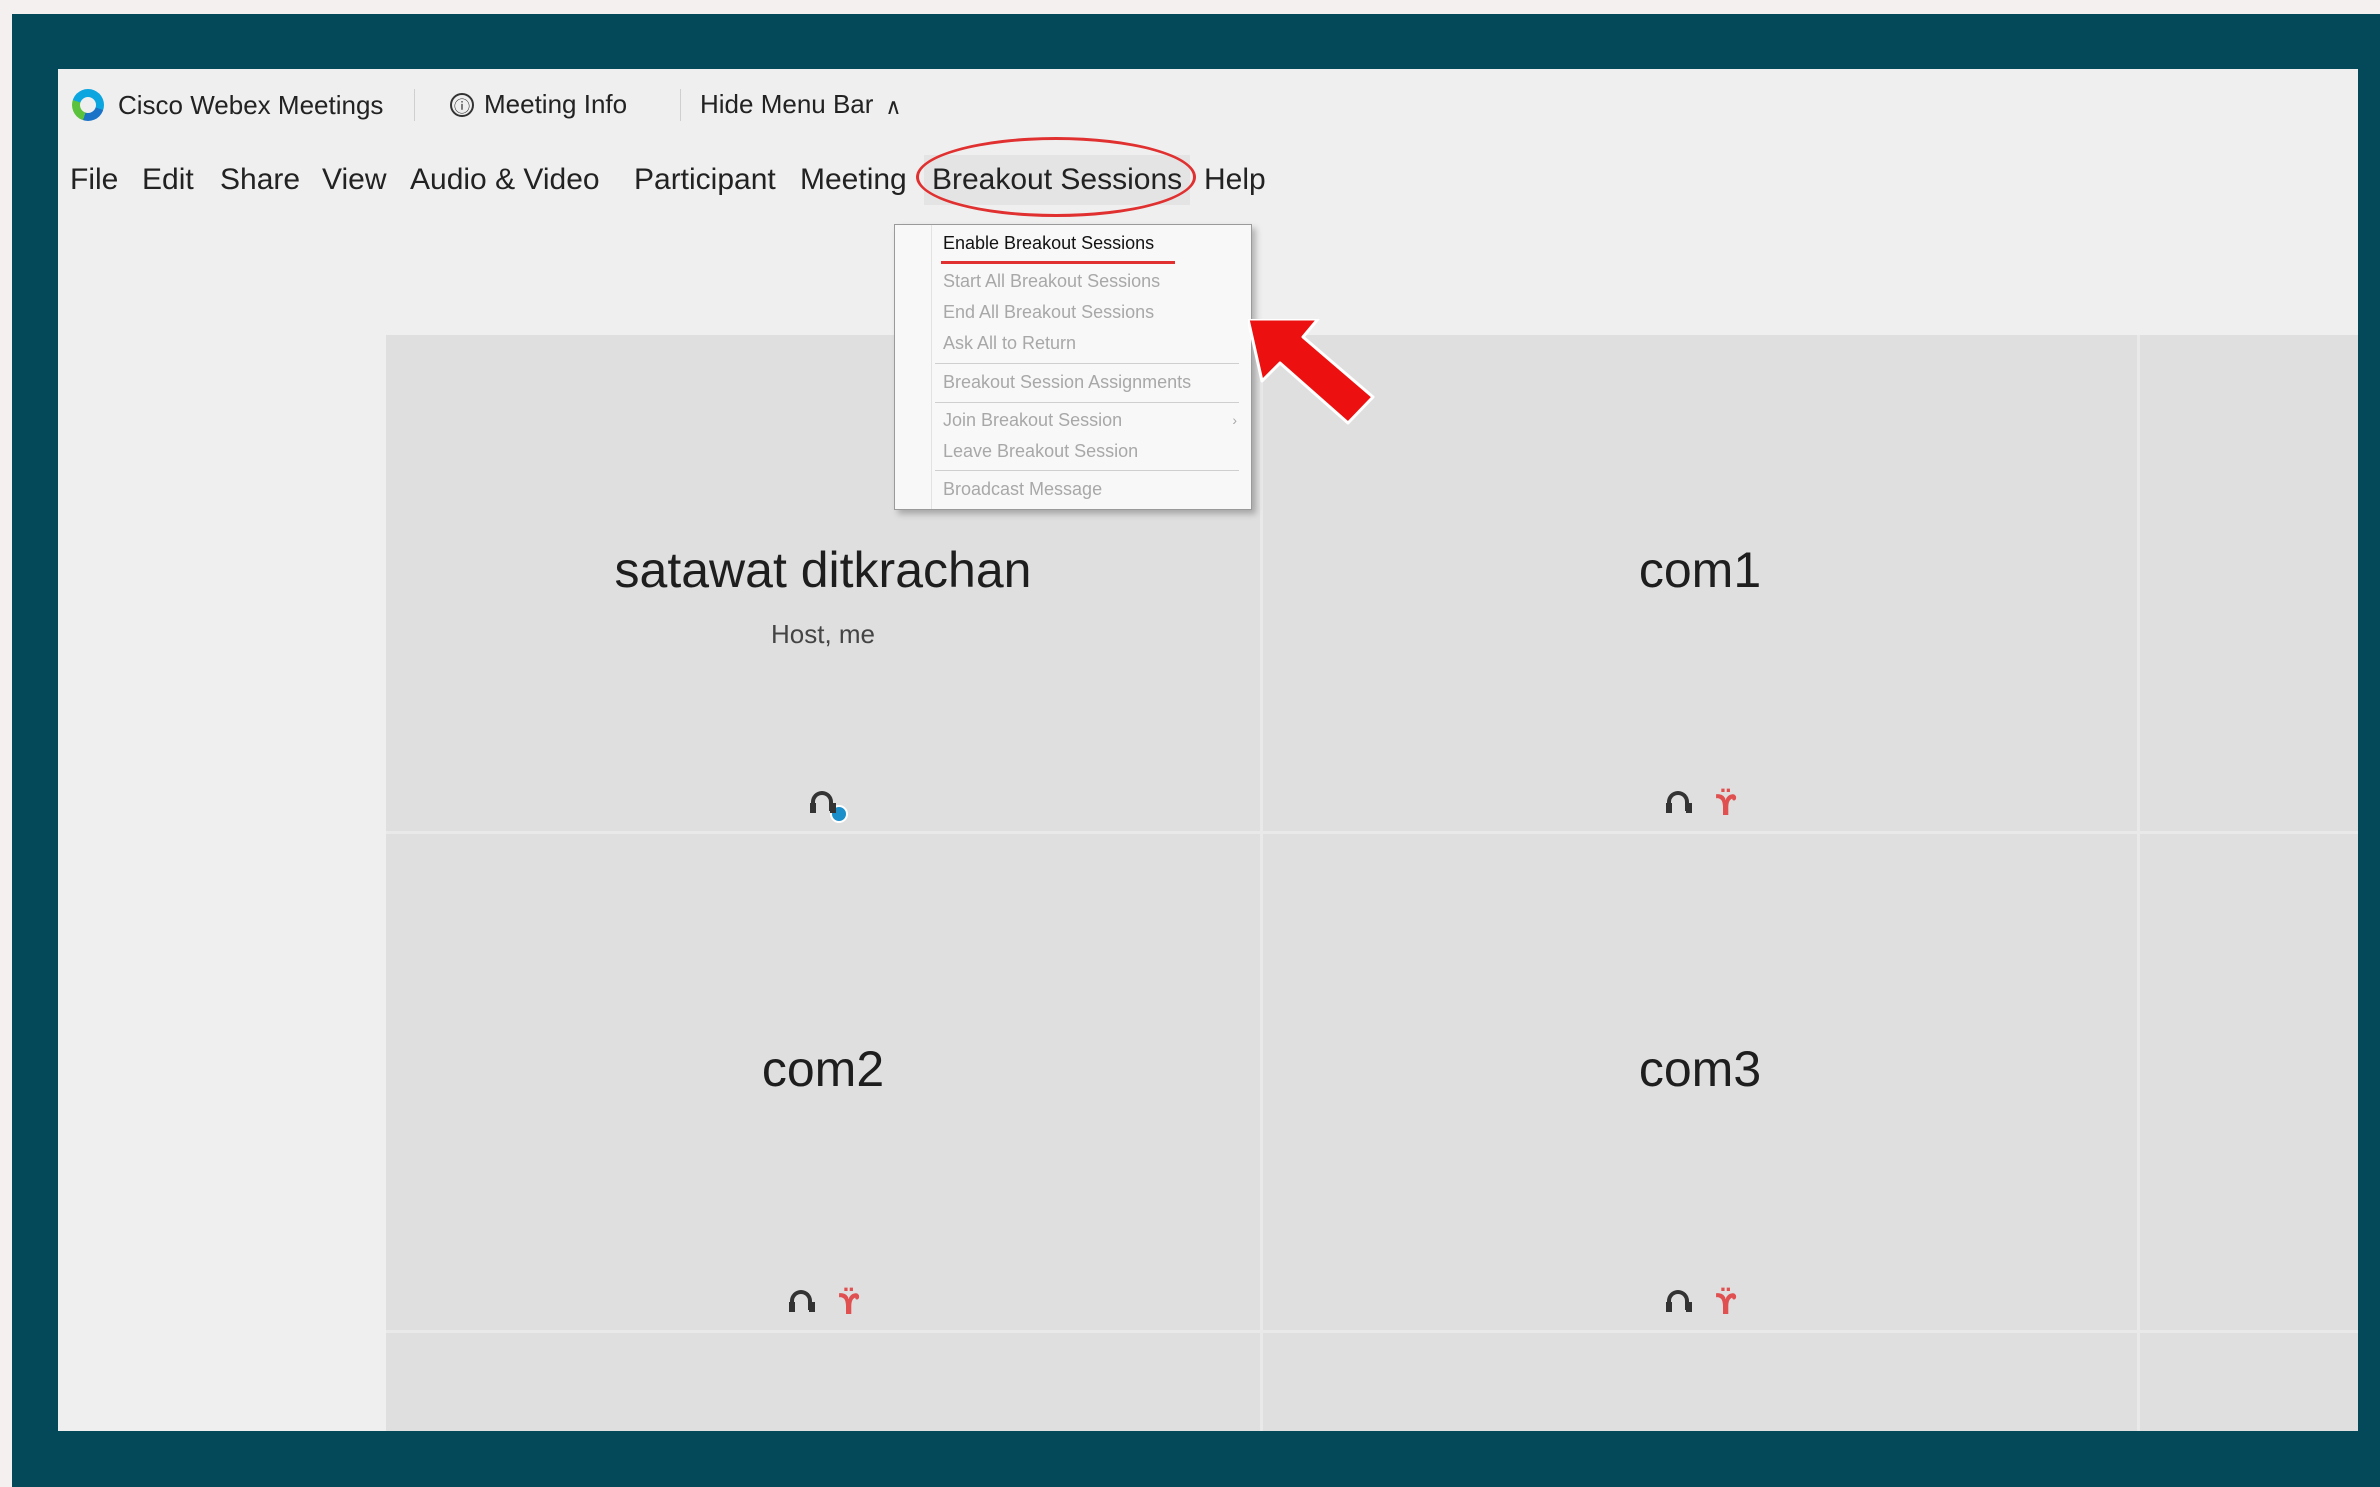  Describe the element at coordinates (1048, 243) in the screenshot. I see `menu-item-enable-breakout-sessions: Enable Breakout Sessions` at that location.